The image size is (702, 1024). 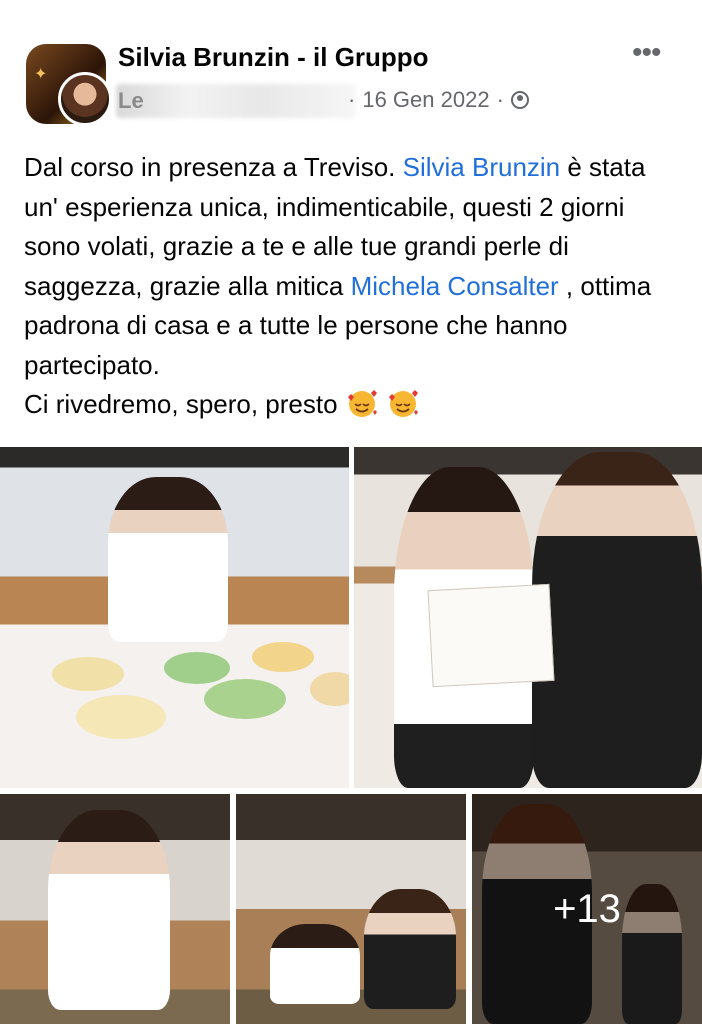 What do you see at coordinates (455, 286) in the screenshot?
I see `mention-michela-consalter: Michela Consalter` at bounding box center [455, 286].